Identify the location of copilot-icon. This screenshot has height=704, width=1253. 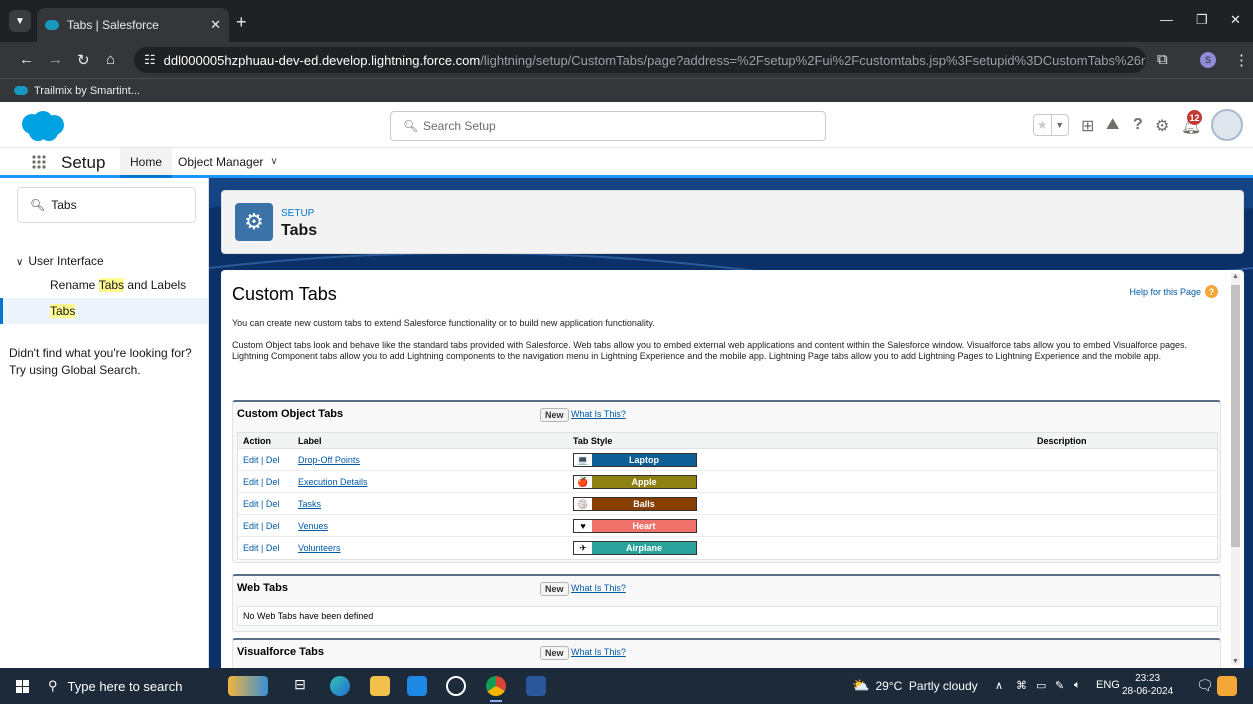
(1227, 686).